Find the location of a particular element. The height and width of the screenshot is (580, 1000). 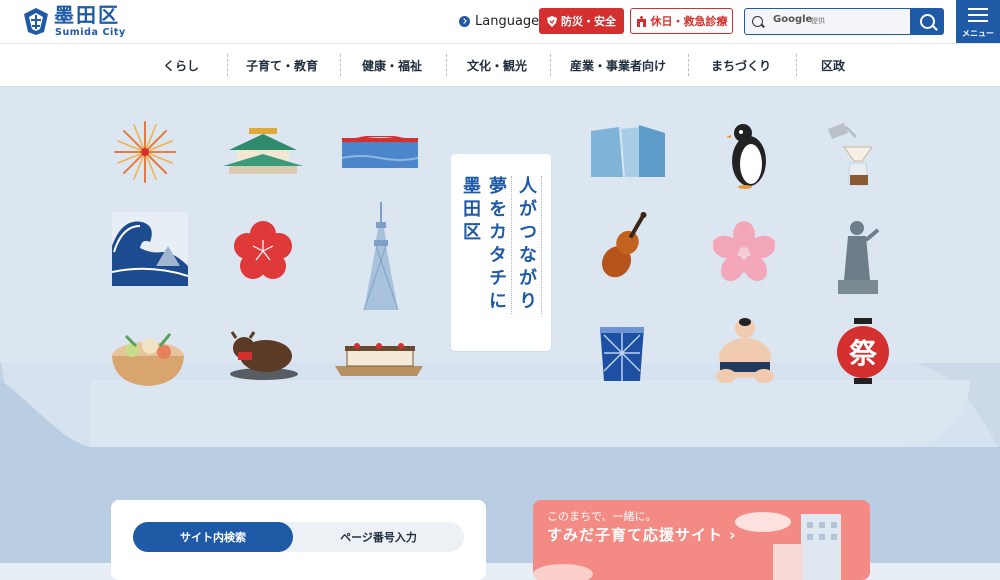

nav-item-bunka: 文化・観光 is located at coordinates (497, 65).